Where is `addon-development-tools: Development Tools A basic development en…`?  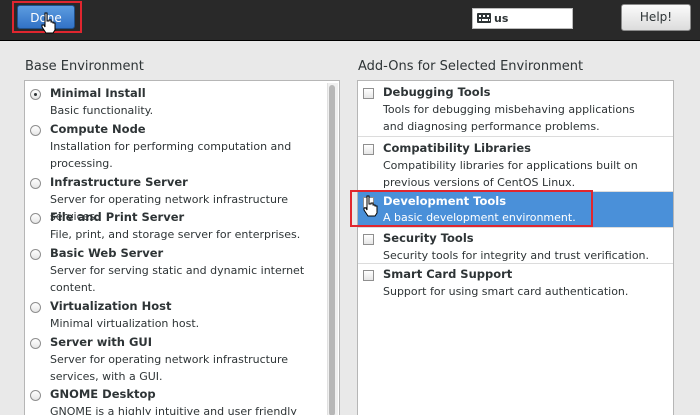 addon-development-tools: Development Tools A basic development en… is located at coordinates (515, 209).